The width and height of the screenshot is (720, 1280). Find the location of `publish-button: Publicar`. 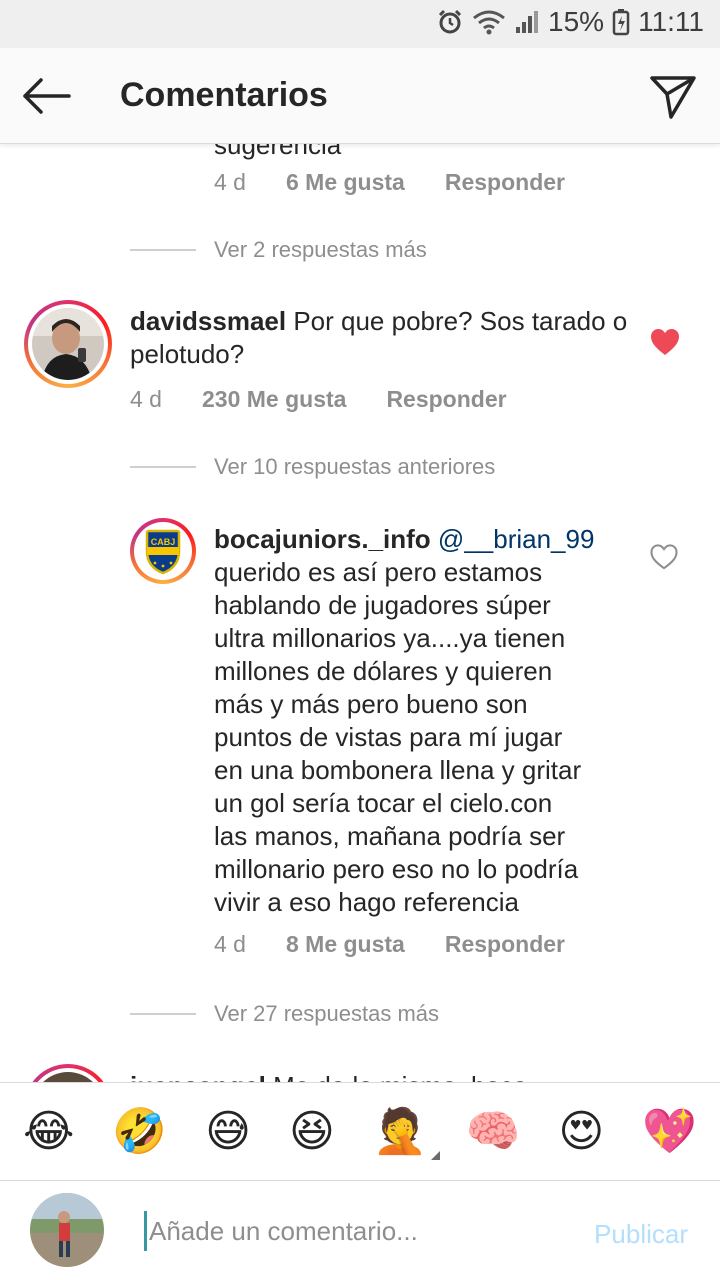

publish-button: Publicar is located at coordinates (641, 1234).